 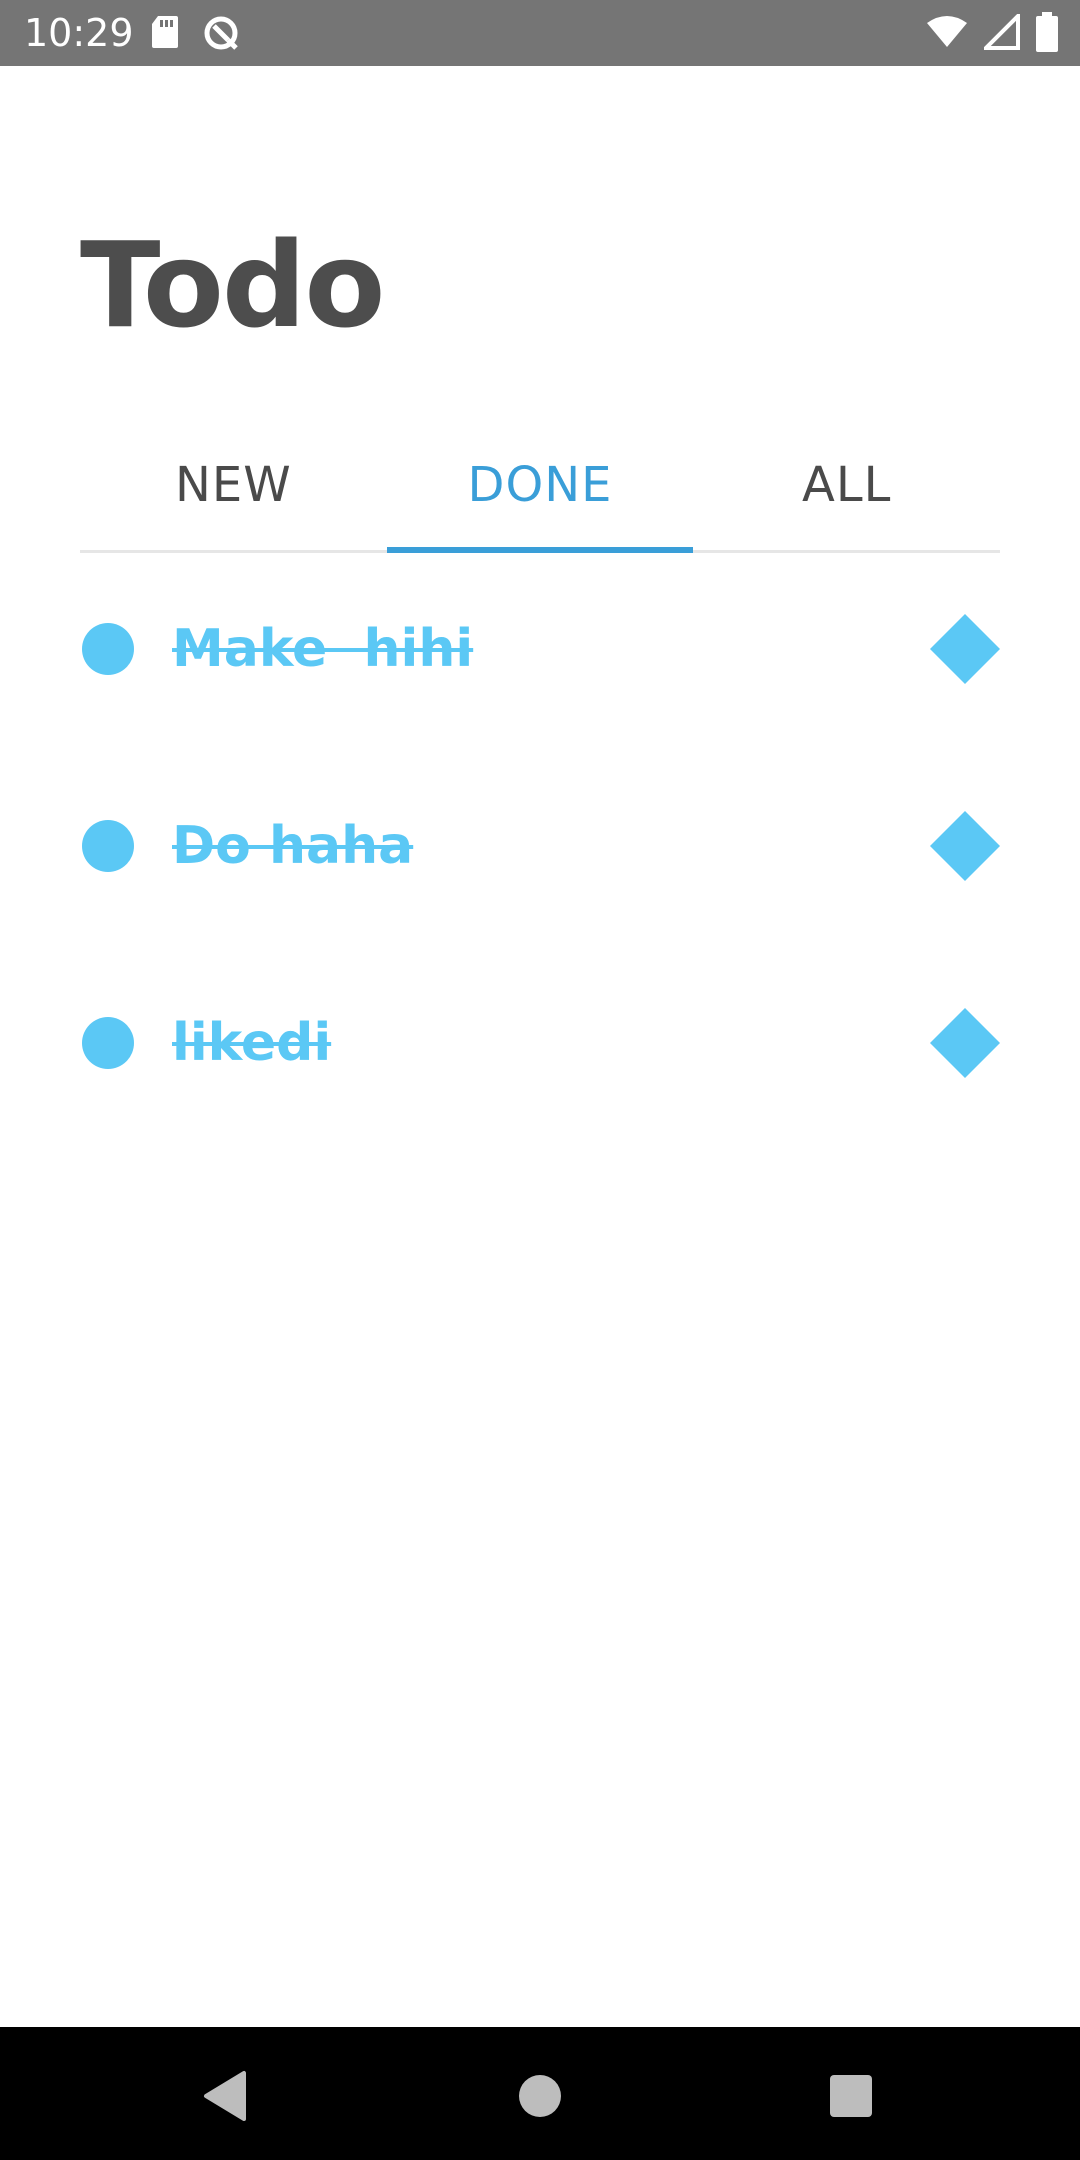 I want to click on back-icon, so click(x=227, y=2096).